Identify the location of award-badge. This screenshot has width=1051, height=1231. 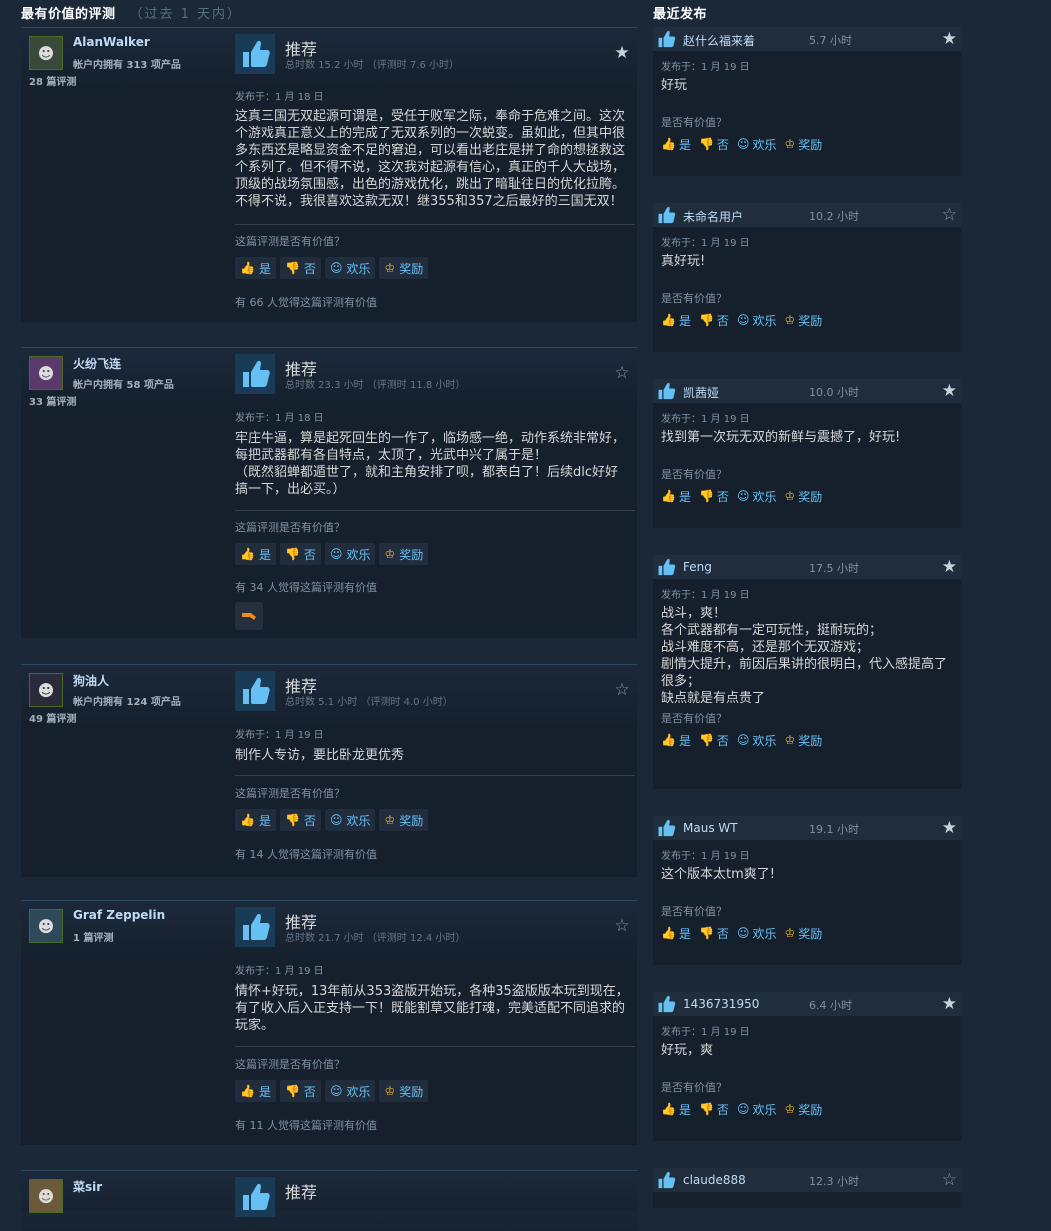
(249, 616).